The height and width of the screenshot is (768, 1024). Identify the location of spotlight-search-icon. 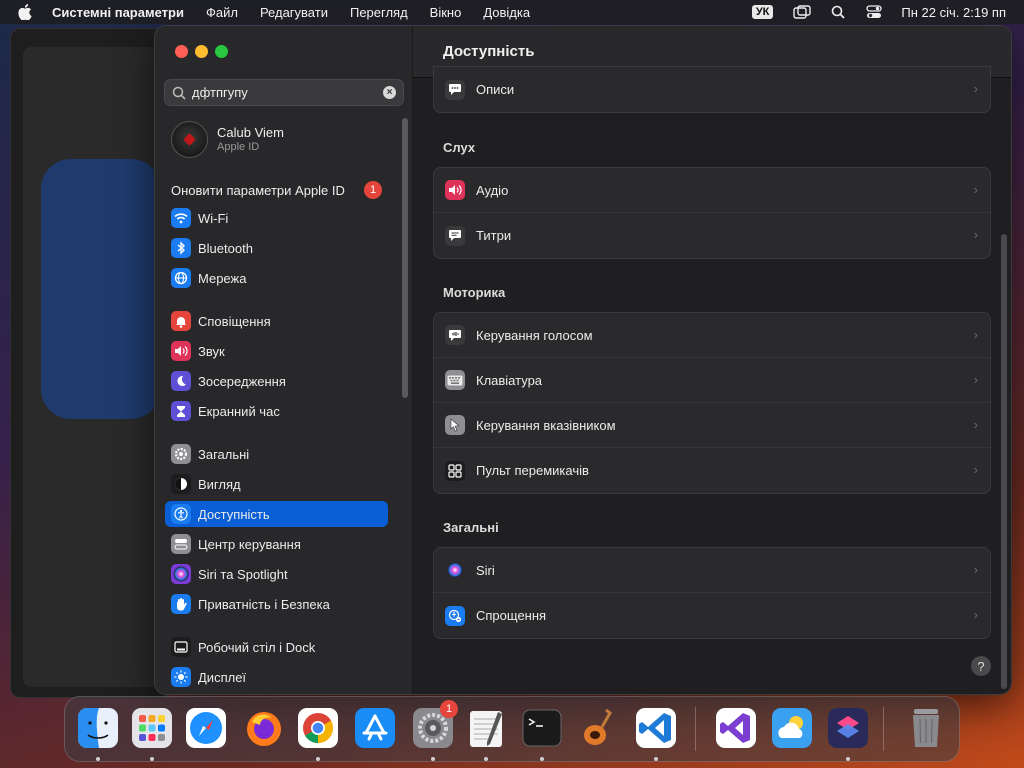
(838, 12).